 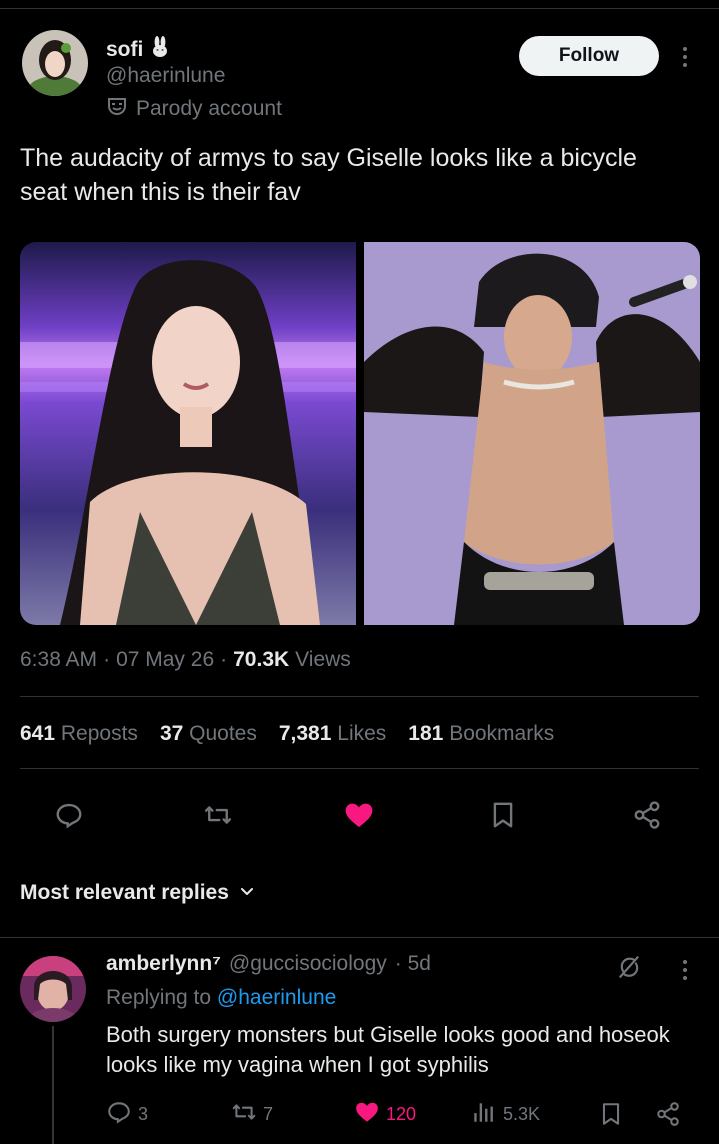 I want to click on chevron-down-icon, so click(x=247, y=893).